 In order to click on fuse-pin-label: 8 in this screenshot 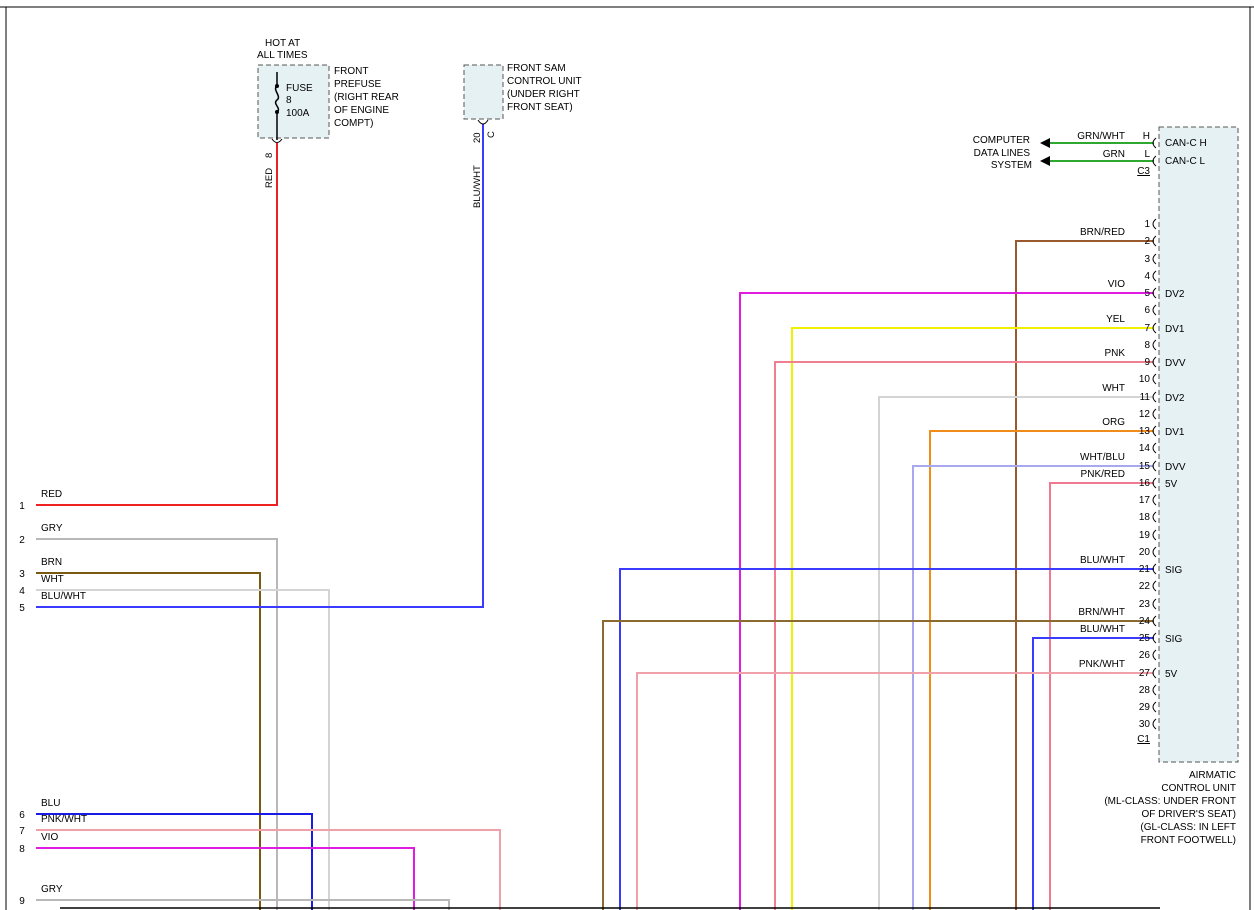, I will do `click(269, 155)`.